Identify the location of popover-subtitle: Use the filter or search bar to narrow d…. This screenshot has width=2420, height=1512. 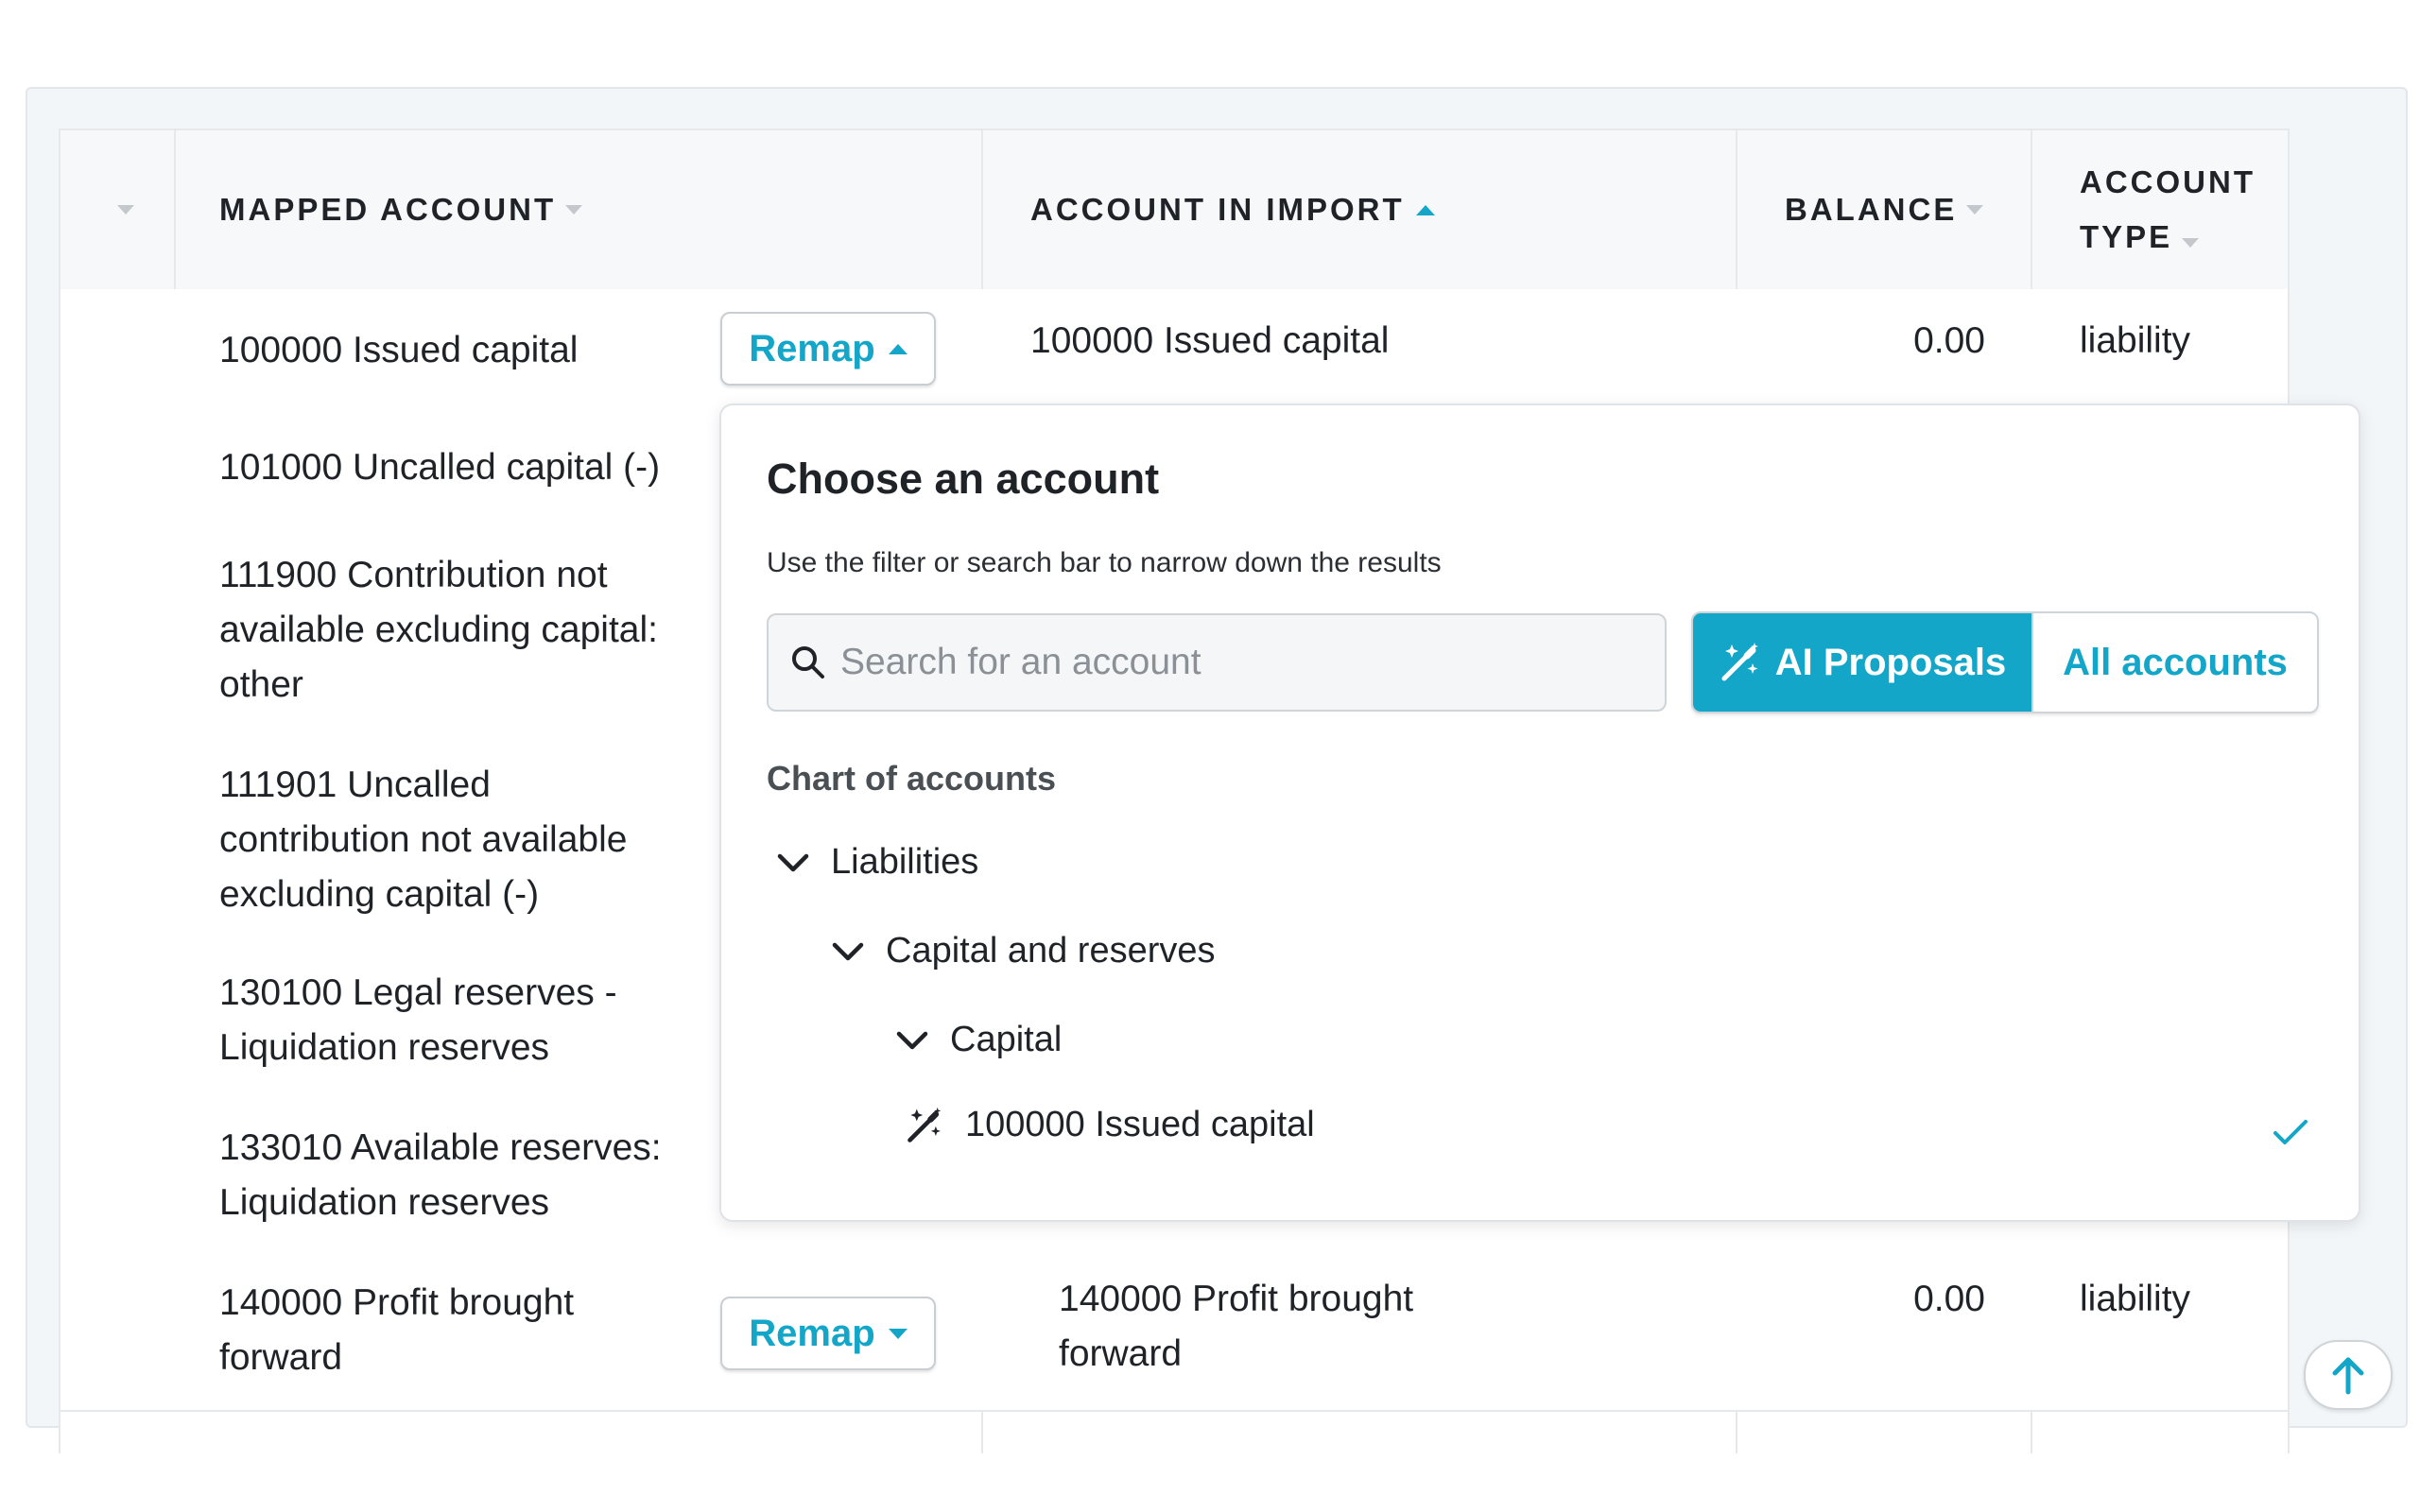
(1104, 562).